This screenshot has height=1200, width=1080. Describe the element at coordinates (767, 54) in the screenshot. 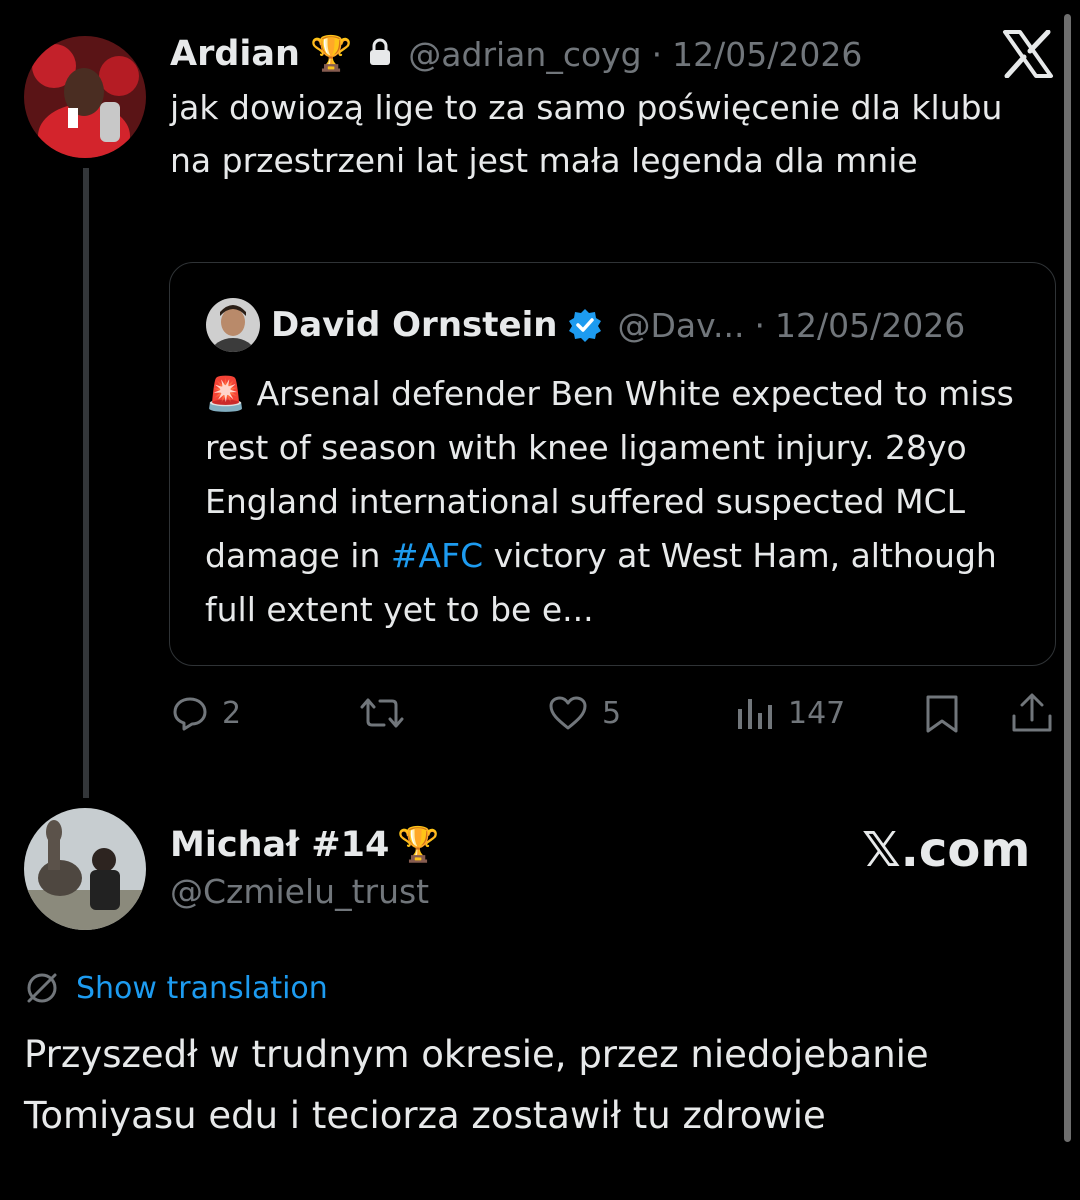

I see `tweet-date: 12/05/2026` at that location.